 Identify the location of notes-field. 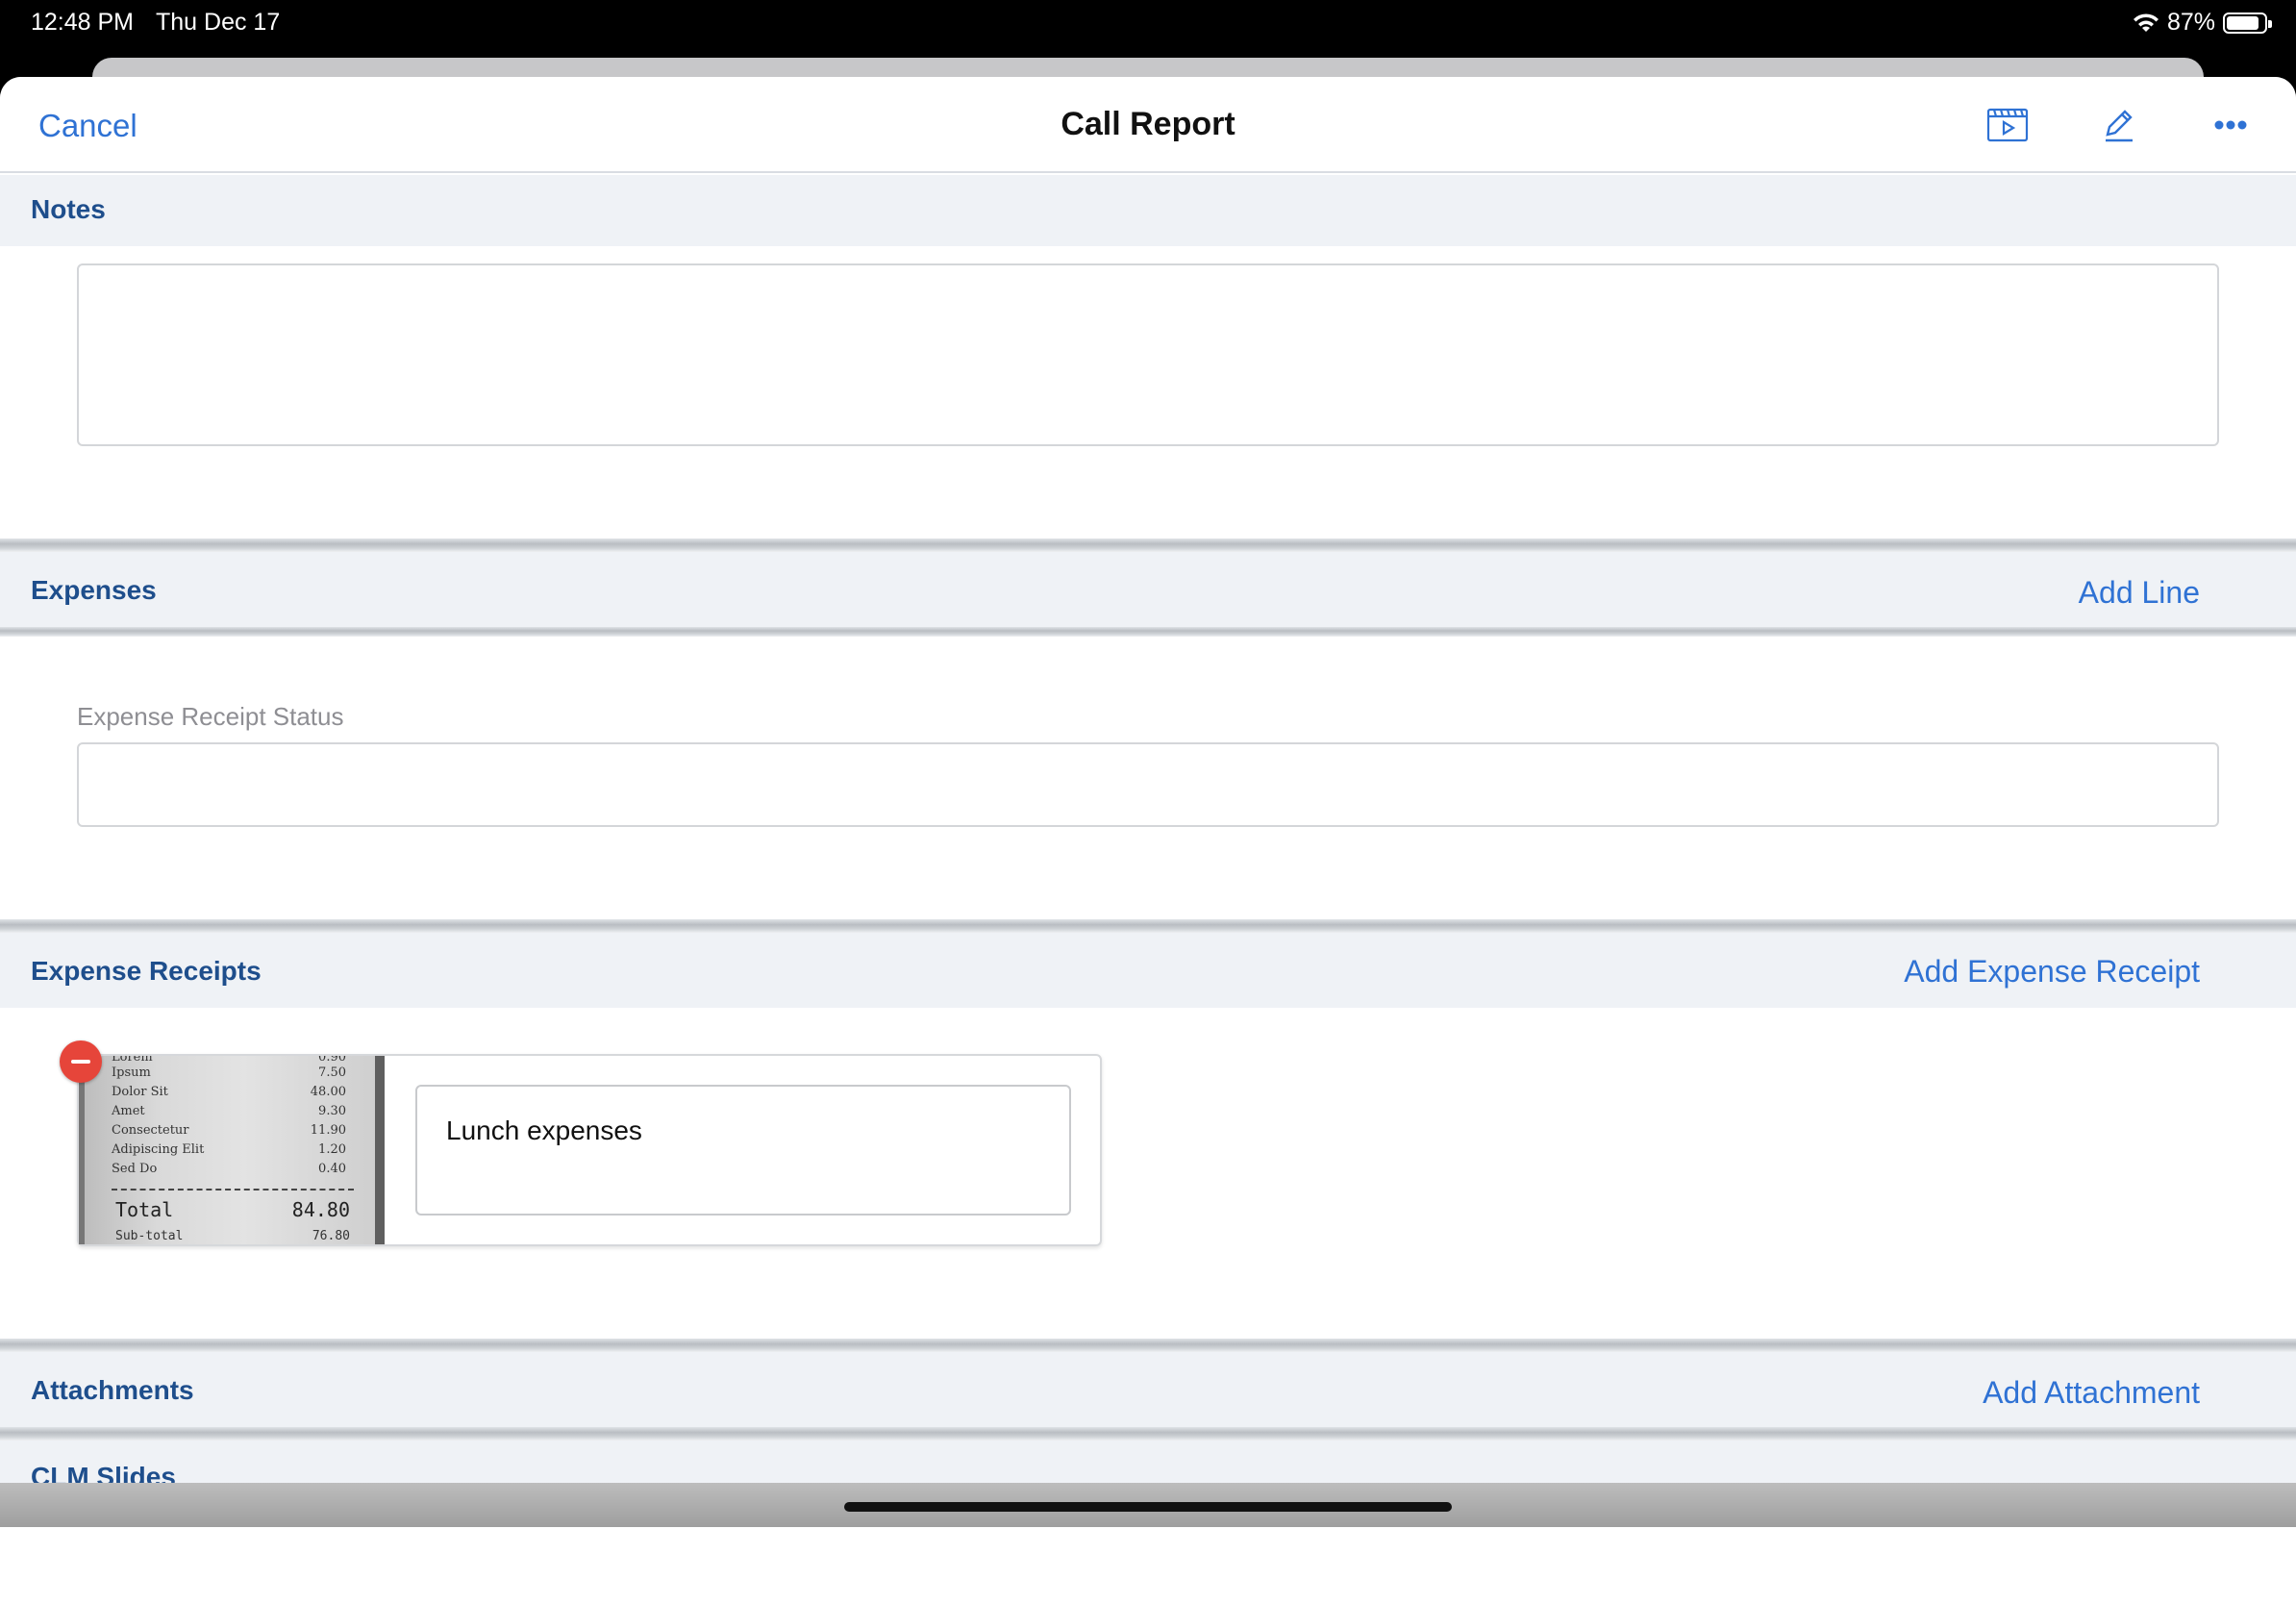
(1148, 354).